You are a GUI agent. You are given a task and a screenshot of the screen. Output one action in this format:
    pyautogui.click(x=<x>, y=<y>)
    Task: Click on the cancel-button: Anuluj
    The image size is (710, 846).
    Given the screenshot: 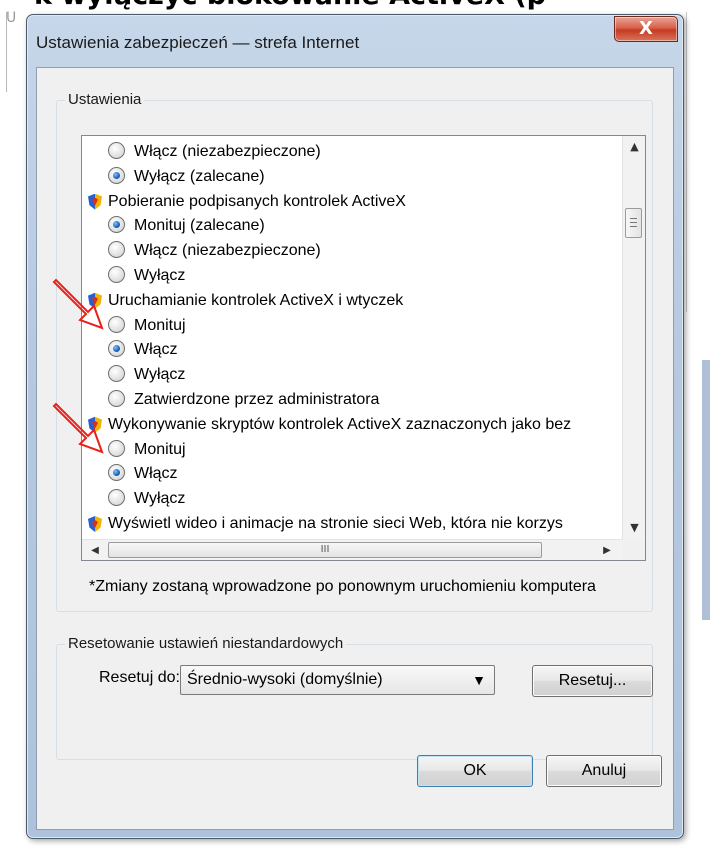 What is the action you would take?
    pyautogui.click(x=604, y=771)
    